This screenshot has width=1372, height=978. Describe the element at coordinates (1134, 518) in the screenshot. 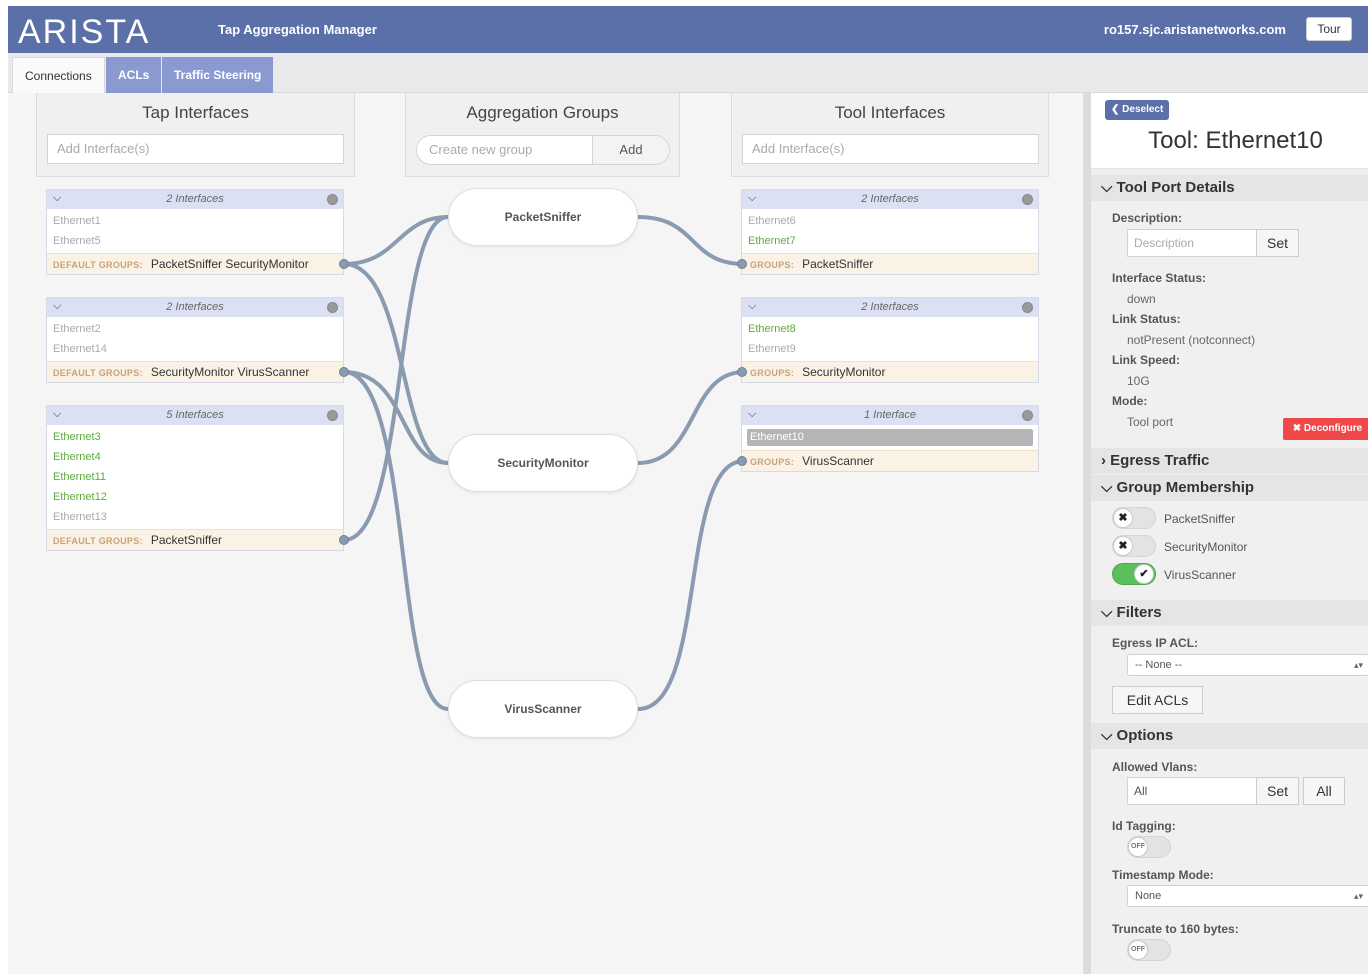

I see `membership-toggle-packetsniffer: ✖` at that location.